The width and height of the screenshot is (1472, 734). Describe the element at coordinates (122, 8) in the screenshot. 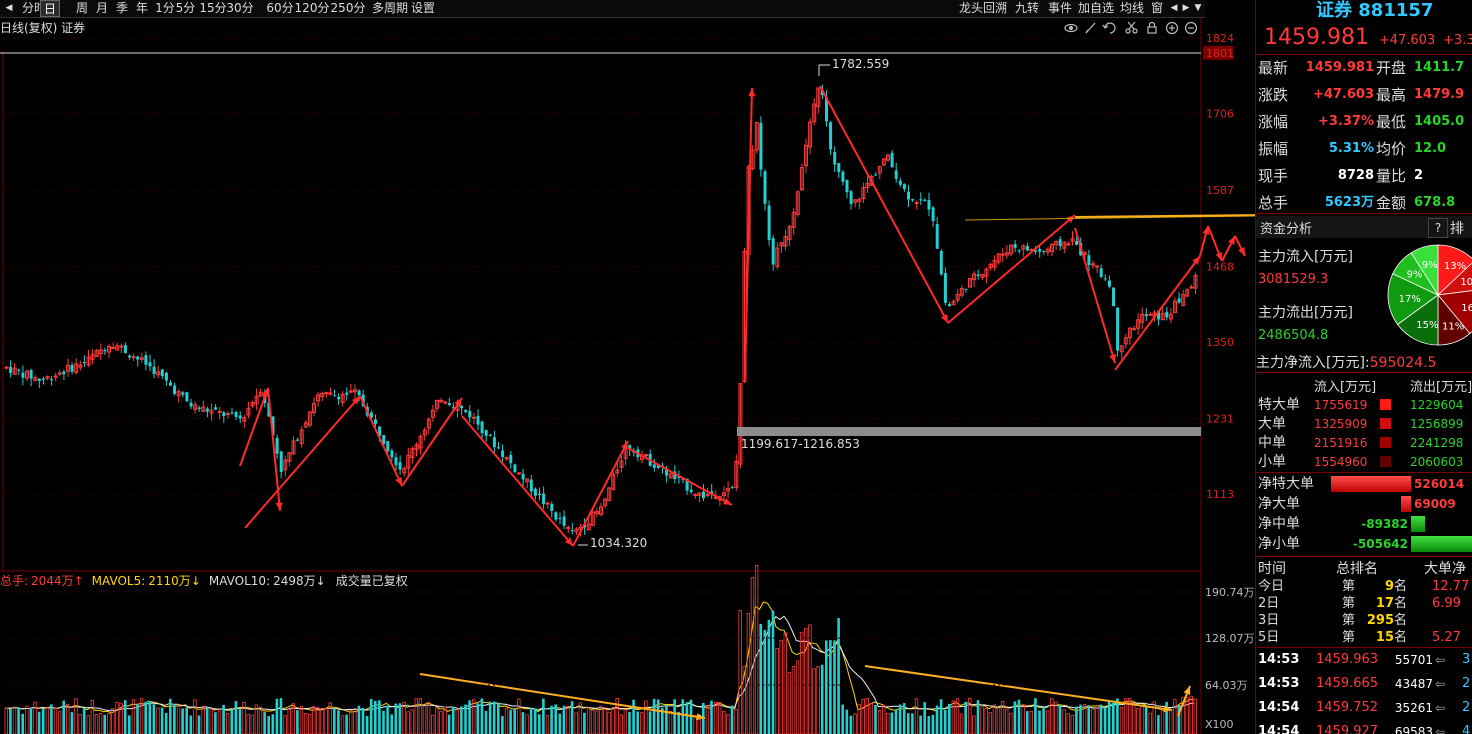

I see `period-tab-4: 季` at that location.